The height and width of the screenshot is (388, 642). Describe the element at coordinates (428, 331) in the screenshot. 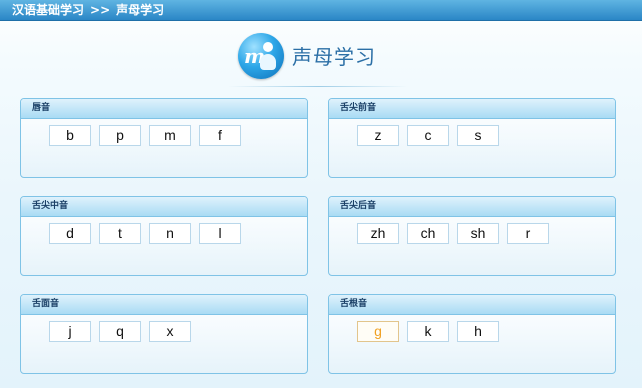

I see `letter-key-k: k` at that location.